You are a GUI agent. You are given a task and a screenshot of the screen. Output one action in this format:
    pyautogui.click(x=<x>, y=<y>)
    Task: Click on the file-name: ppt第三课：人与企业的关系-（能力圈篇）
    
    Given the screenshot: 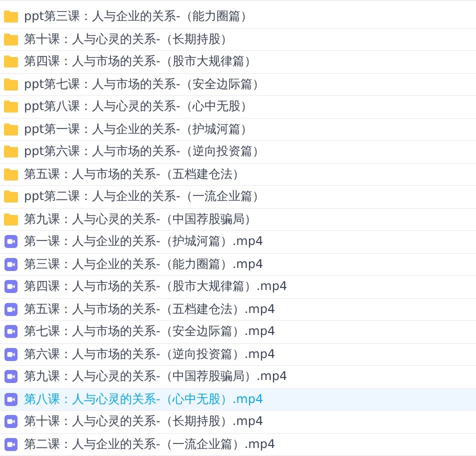 What is the action you would take?
    pyautogui.click(x=138, y=17)
    